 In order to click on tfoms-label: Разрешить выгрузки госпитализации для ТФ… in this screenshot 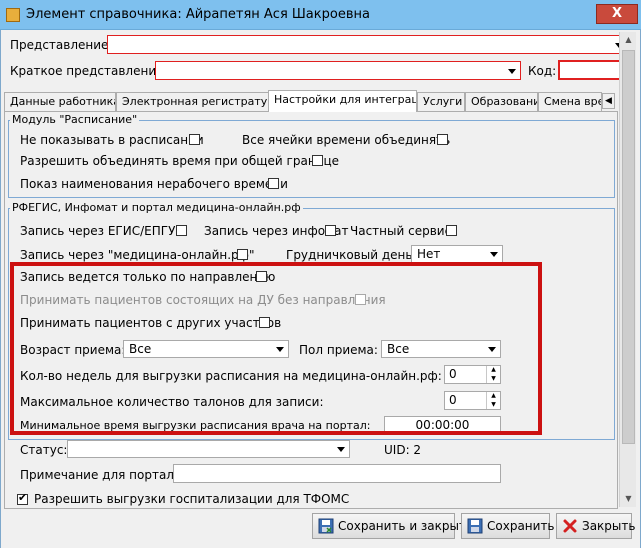, I will do `click(192, 499)`.